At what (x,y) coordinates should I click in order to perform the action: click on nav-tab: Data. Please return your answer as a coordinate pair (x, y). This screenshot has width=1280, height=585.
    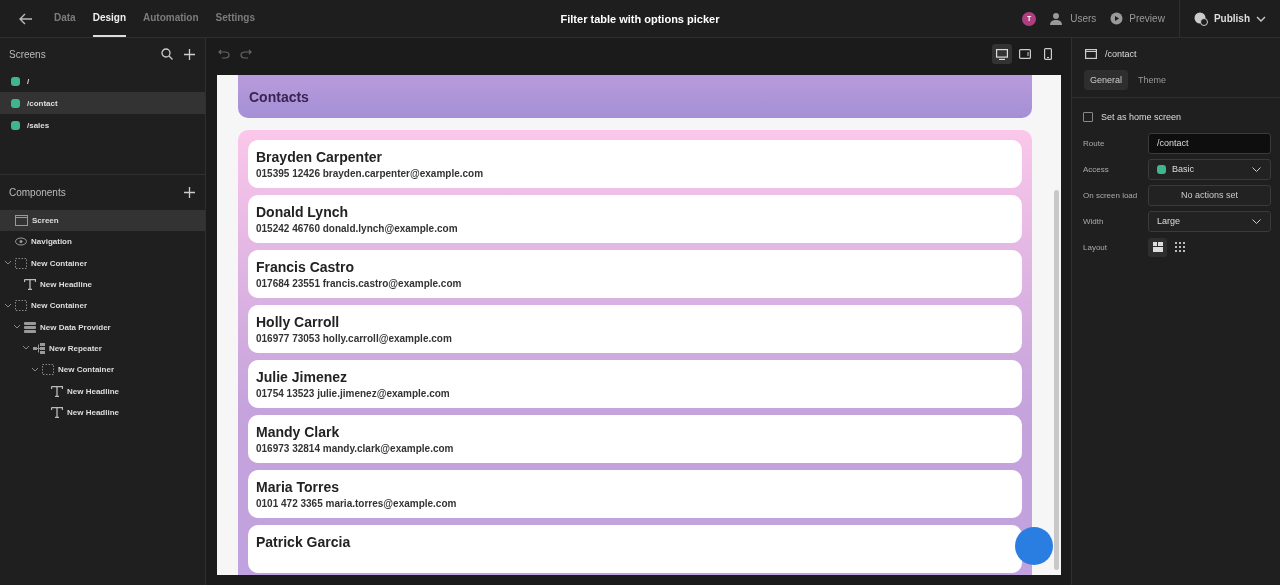
    Looking at the image, I should click on (65, 18).